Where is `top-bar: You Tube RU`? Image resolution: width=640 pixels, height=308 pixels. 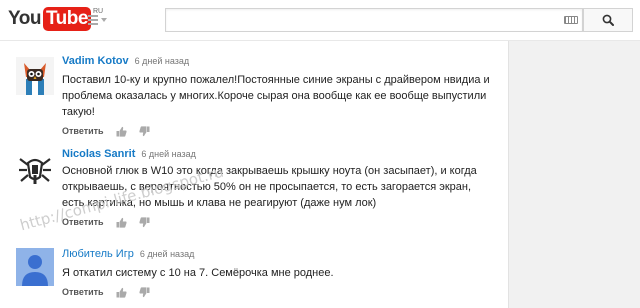 top-bar: You Tube RU is located at coordinates (320, 20).